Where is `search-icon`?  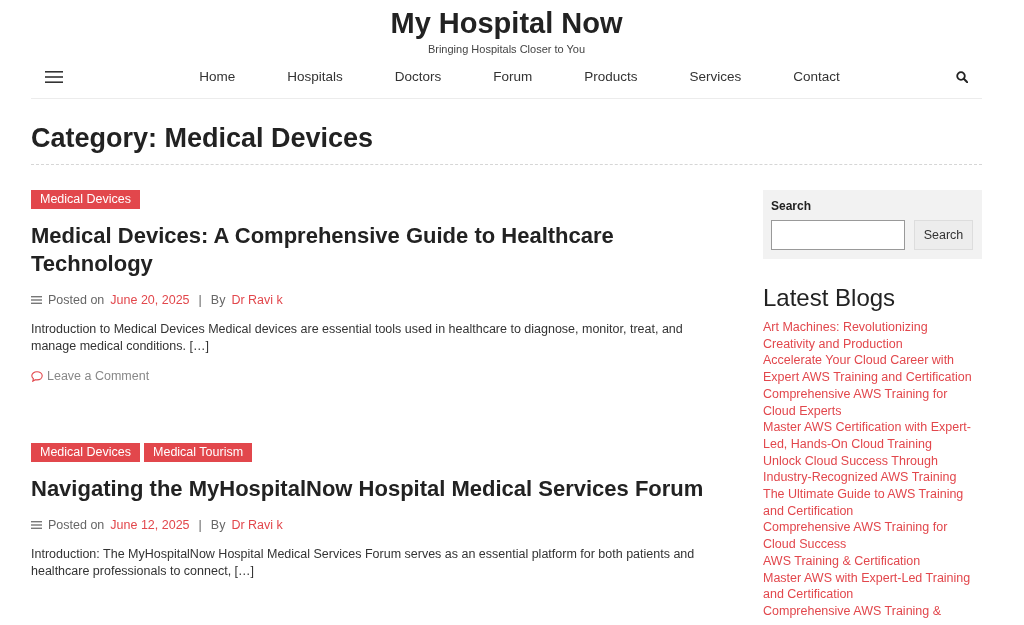 search-icon is located at coordinates (962, 77).